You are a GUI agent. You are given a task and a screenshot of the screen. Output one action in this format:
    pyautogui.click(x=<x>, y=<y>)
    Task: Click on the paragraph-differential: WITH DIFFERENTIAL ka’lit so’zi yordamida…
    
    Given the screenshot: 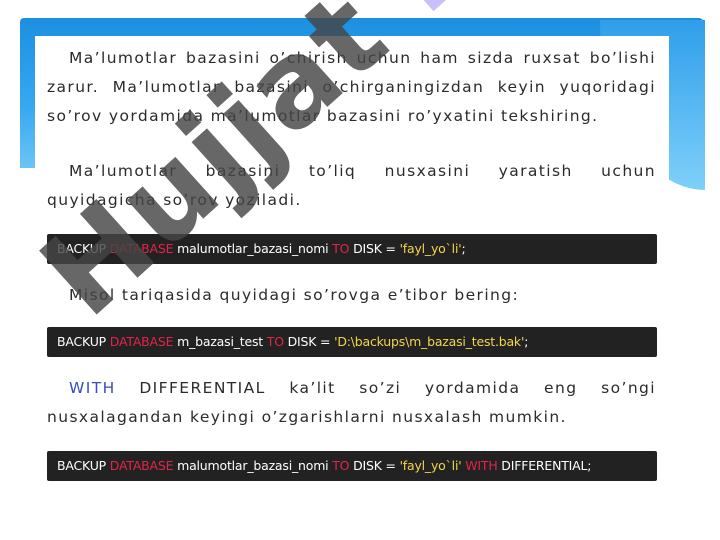 What is the action you would take?
    pyautogui.click(x=351, y=403)
    